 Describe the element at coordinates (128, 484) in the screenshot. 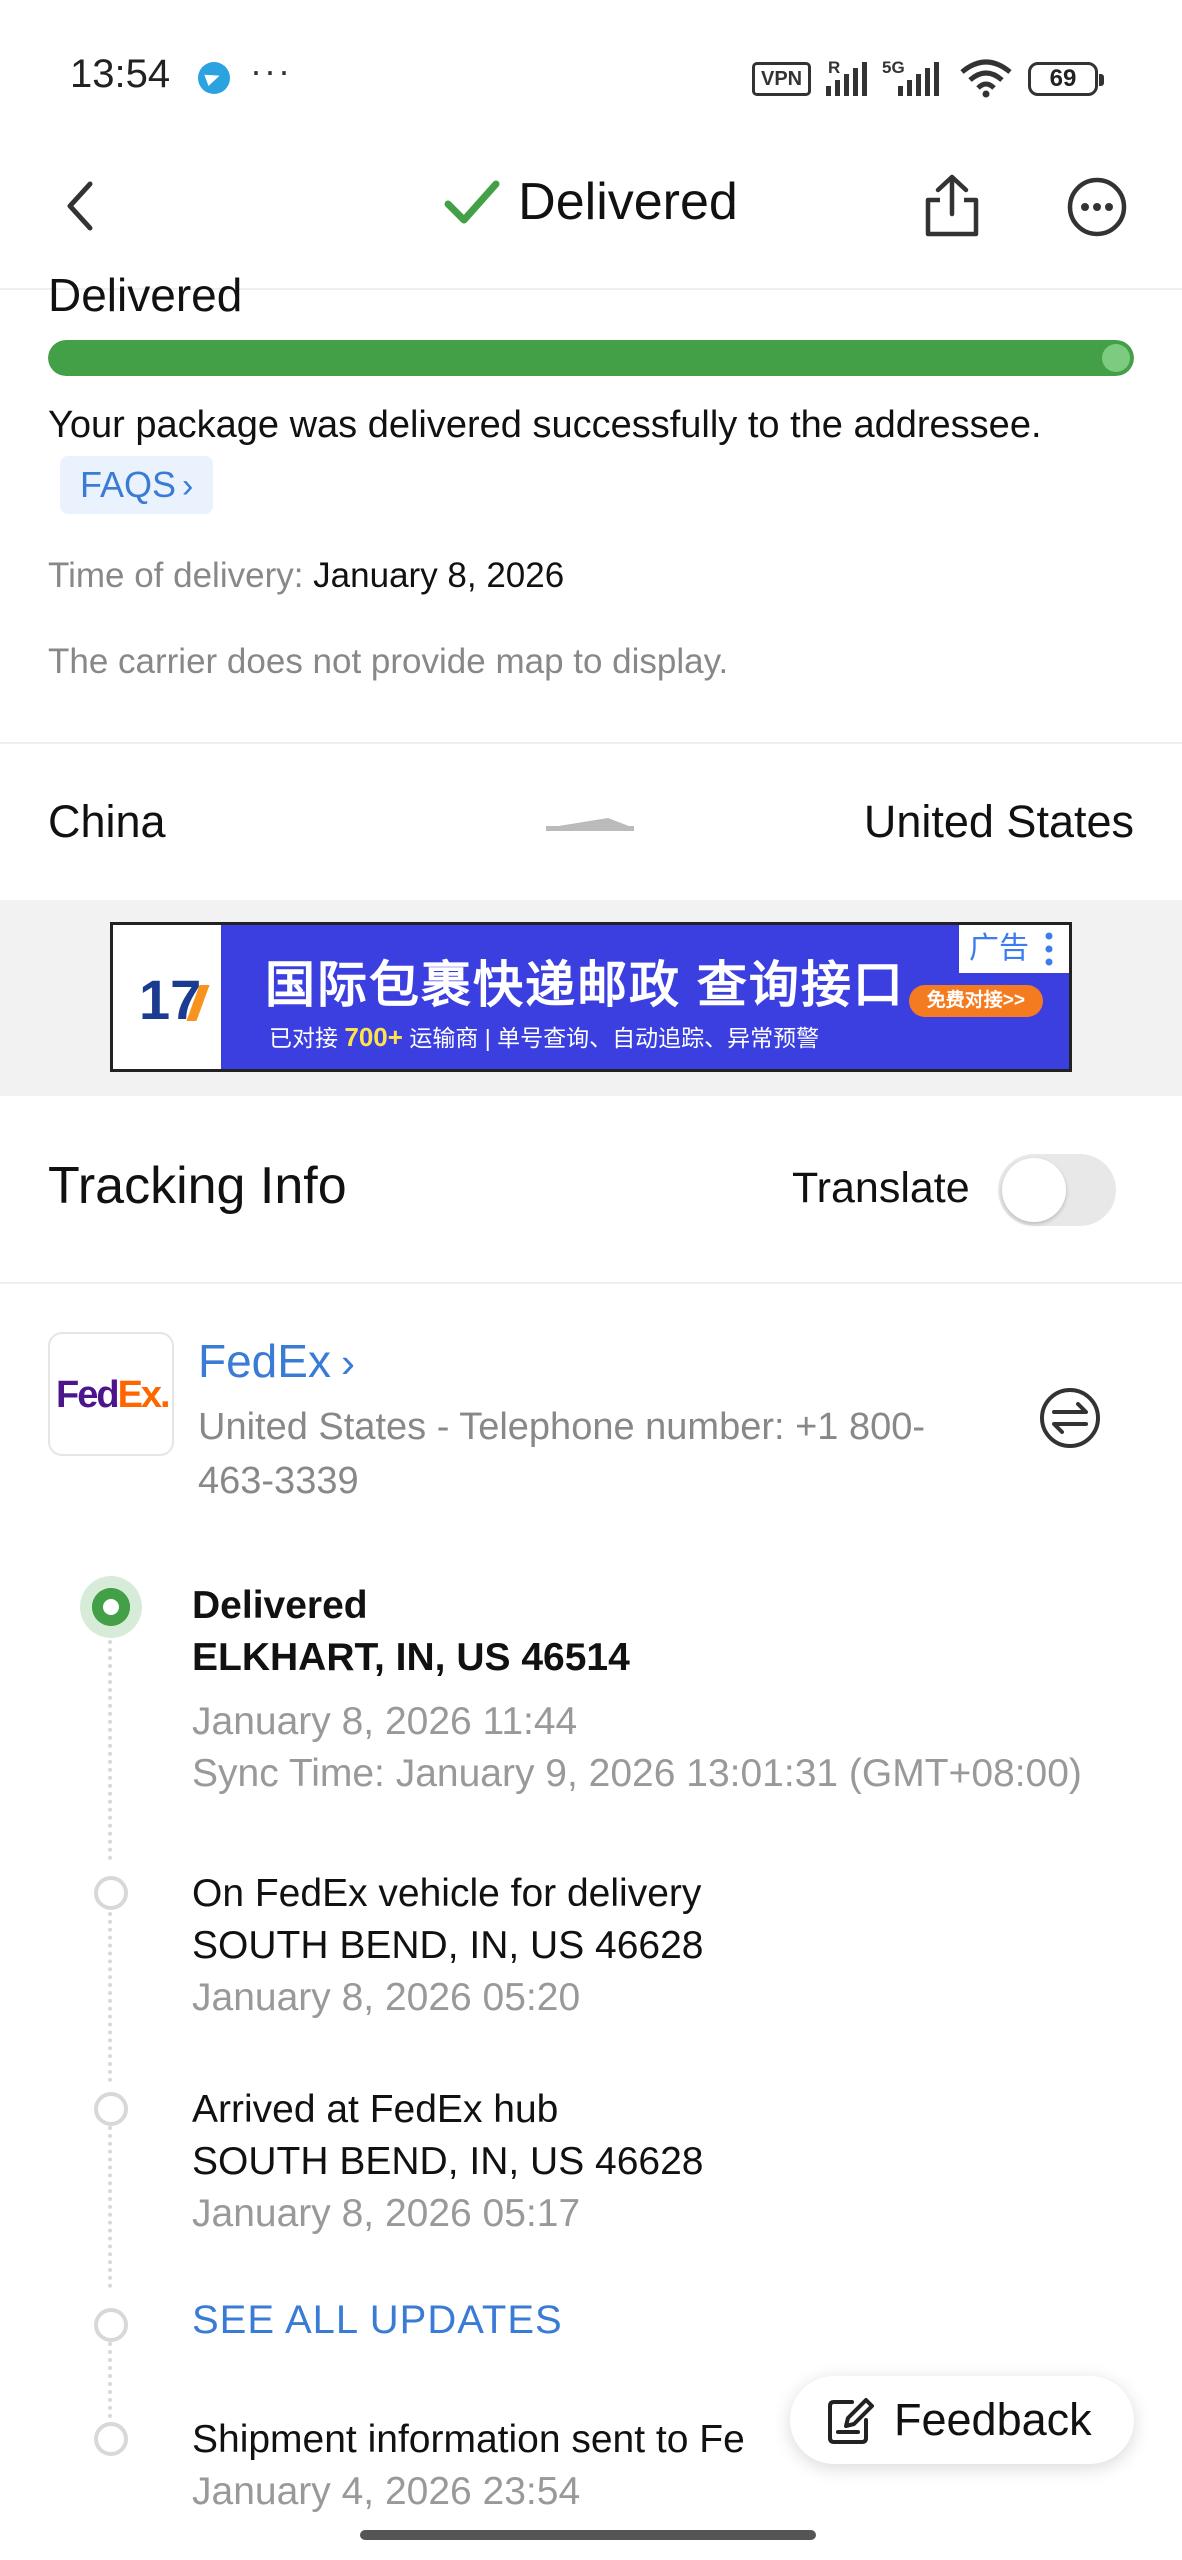

I see `faqs-label: FAQS` at that location.